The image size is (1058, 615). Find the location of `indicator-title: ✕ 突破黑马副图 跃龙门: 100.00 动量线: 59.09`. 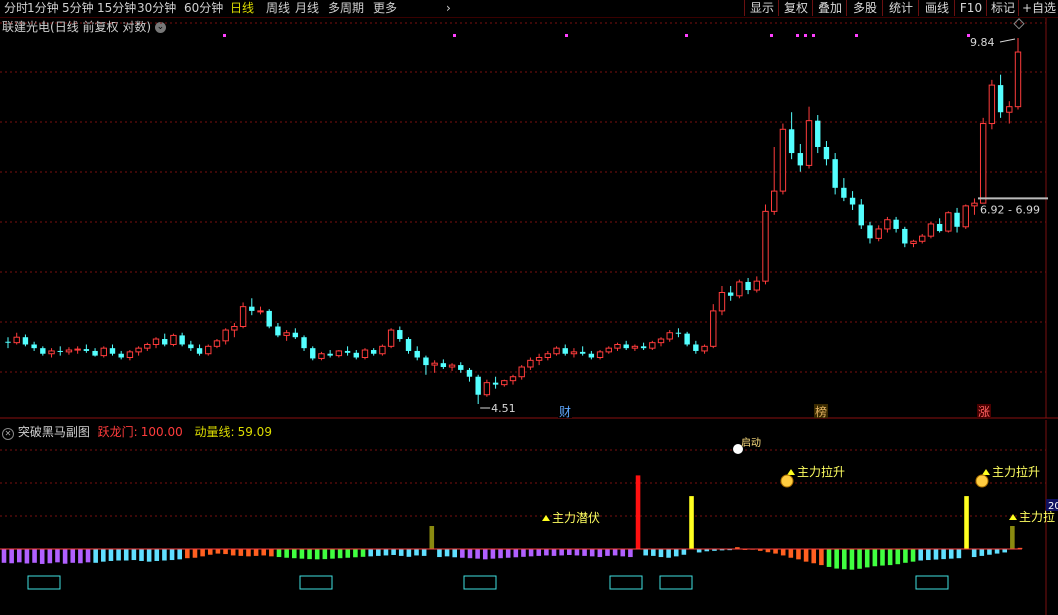

indicator-title: ✕ 突破黑马副图 跃龙门: 100.00 动量线: 59.09 is located at coordinates (137, 431).